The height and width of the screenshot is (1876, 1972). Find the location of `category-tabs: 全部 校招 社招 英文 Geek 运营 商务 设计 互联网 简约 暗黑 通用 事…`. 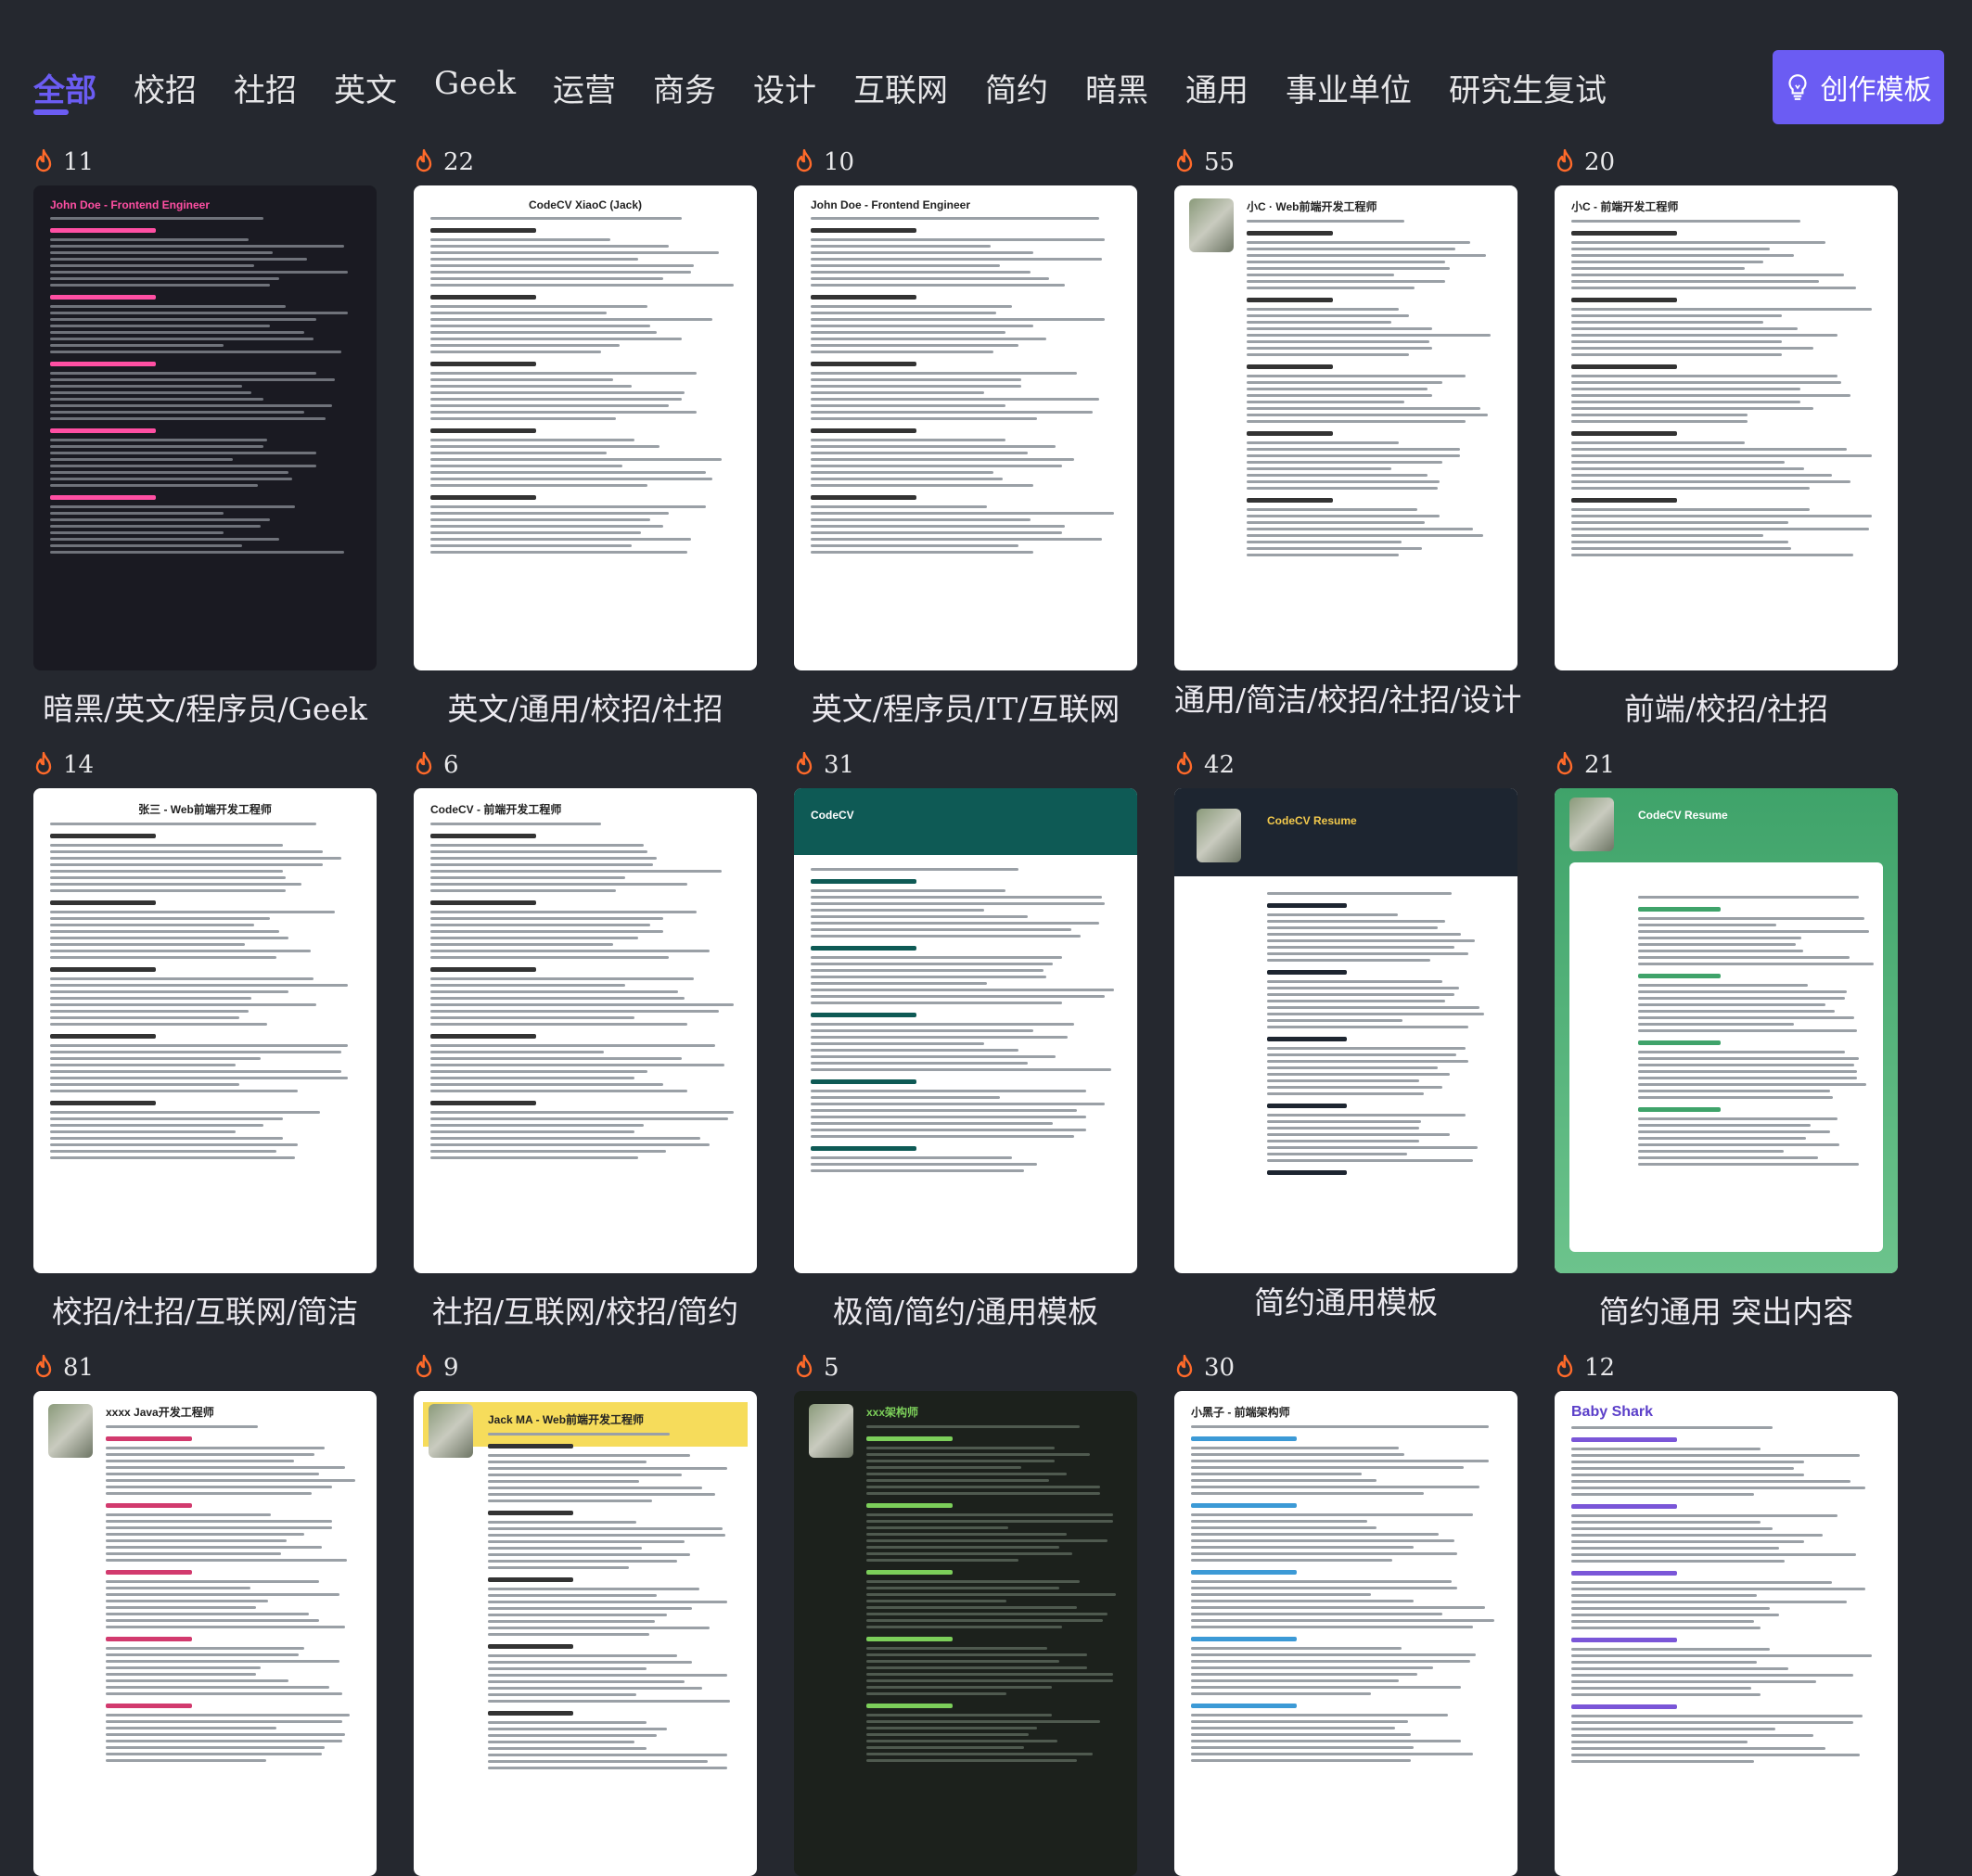

category-tabs: 全部 校招 社招 英文 Geek 运营 商务 设计 互联网 简约 暗黑 通用 事… is located at coordinates (838, 86).